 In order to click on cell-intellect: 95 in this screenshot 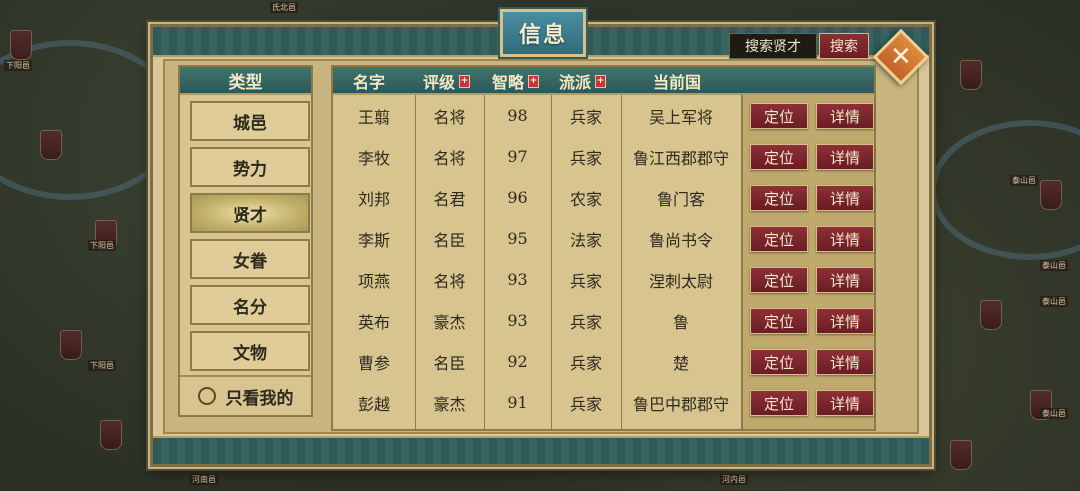, I will do `click(517, 238)`.